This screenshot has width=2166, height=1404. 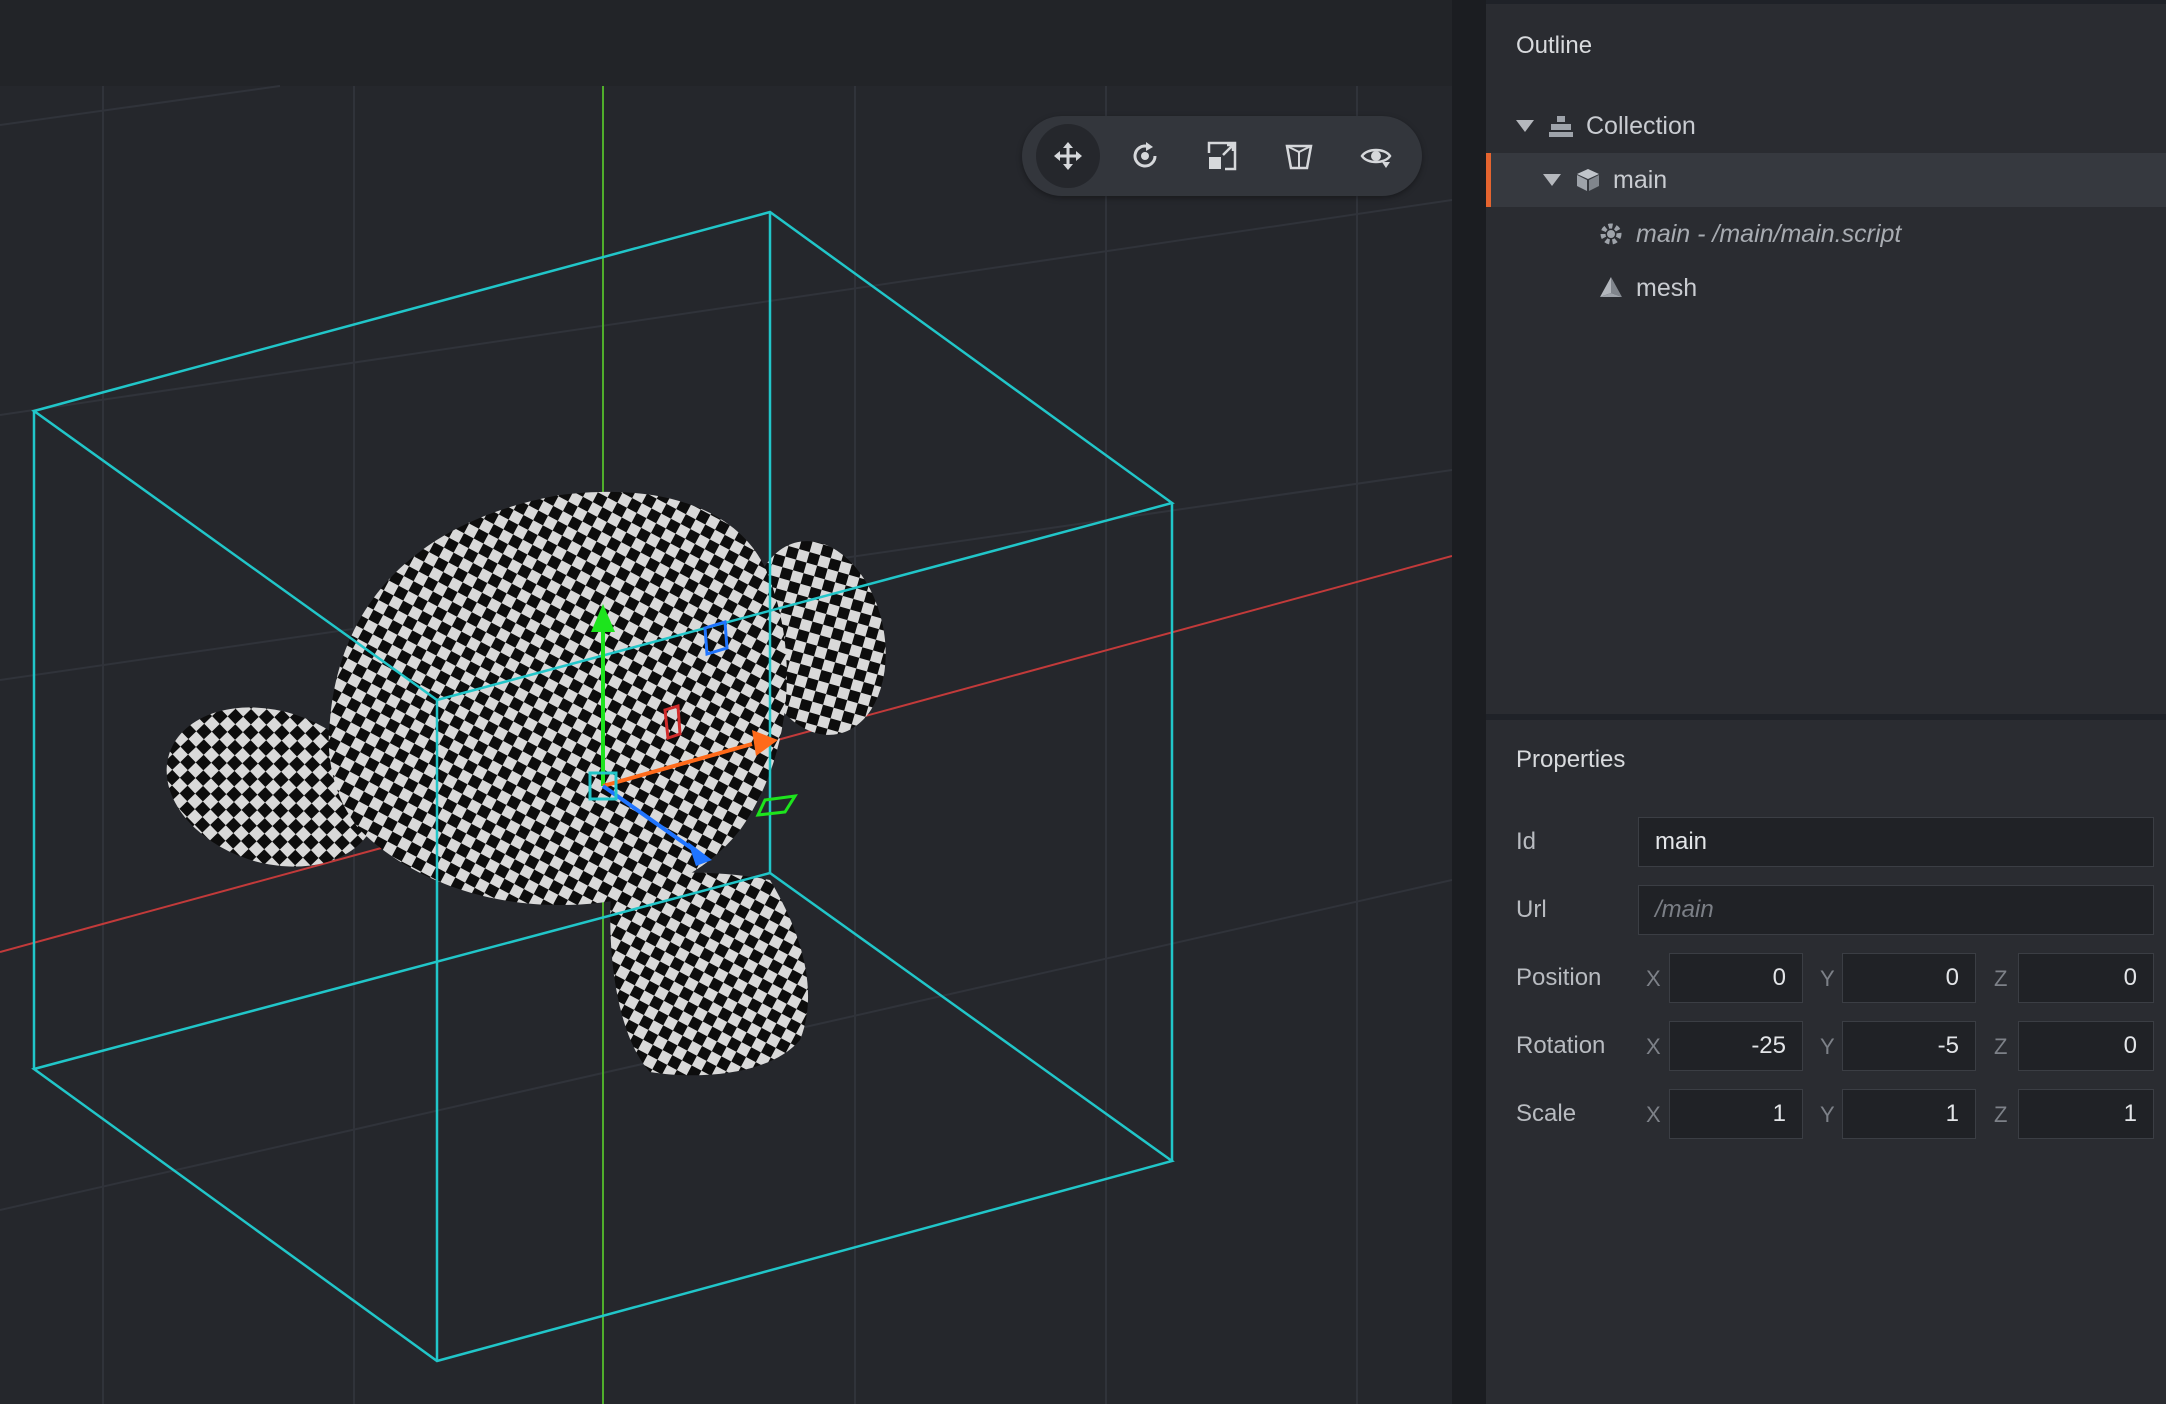 I want to click on outline-item-main-script: main - /main/main.script, so click(x=1826, y=234).